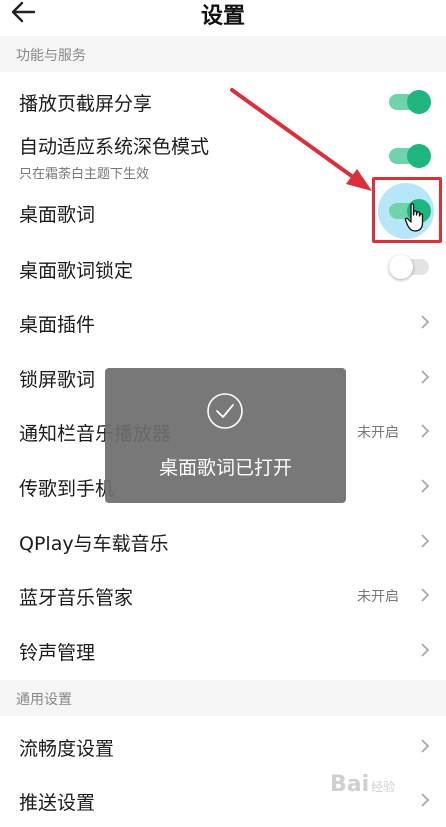 The height and width of the screenshot is (827, 446). Describe the element at coordinates (223, 322) in the screenshot. I see `setting-row-desktop-widget: 桌面插件` at that location.